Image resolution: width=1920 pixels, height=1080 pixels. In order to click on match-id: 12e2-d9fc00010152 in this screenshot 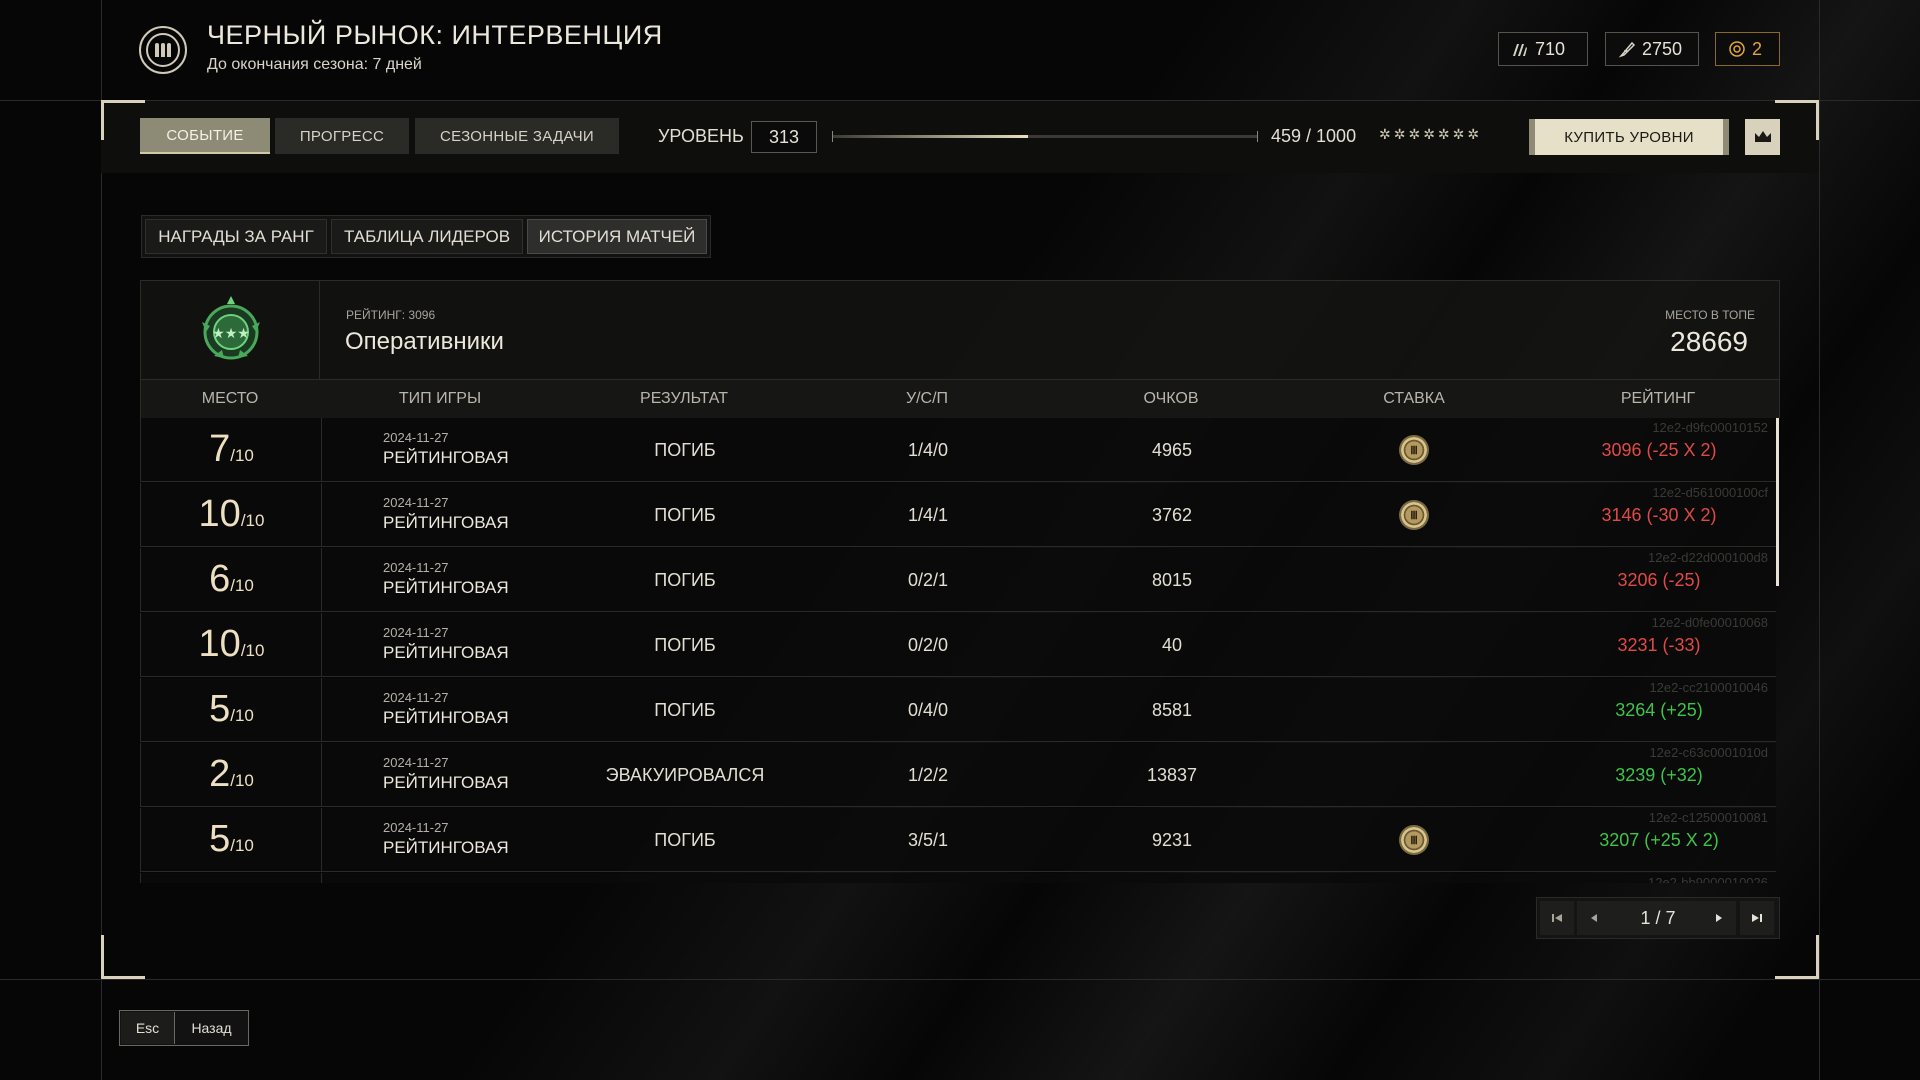, I will do `click(1710, 427)`.